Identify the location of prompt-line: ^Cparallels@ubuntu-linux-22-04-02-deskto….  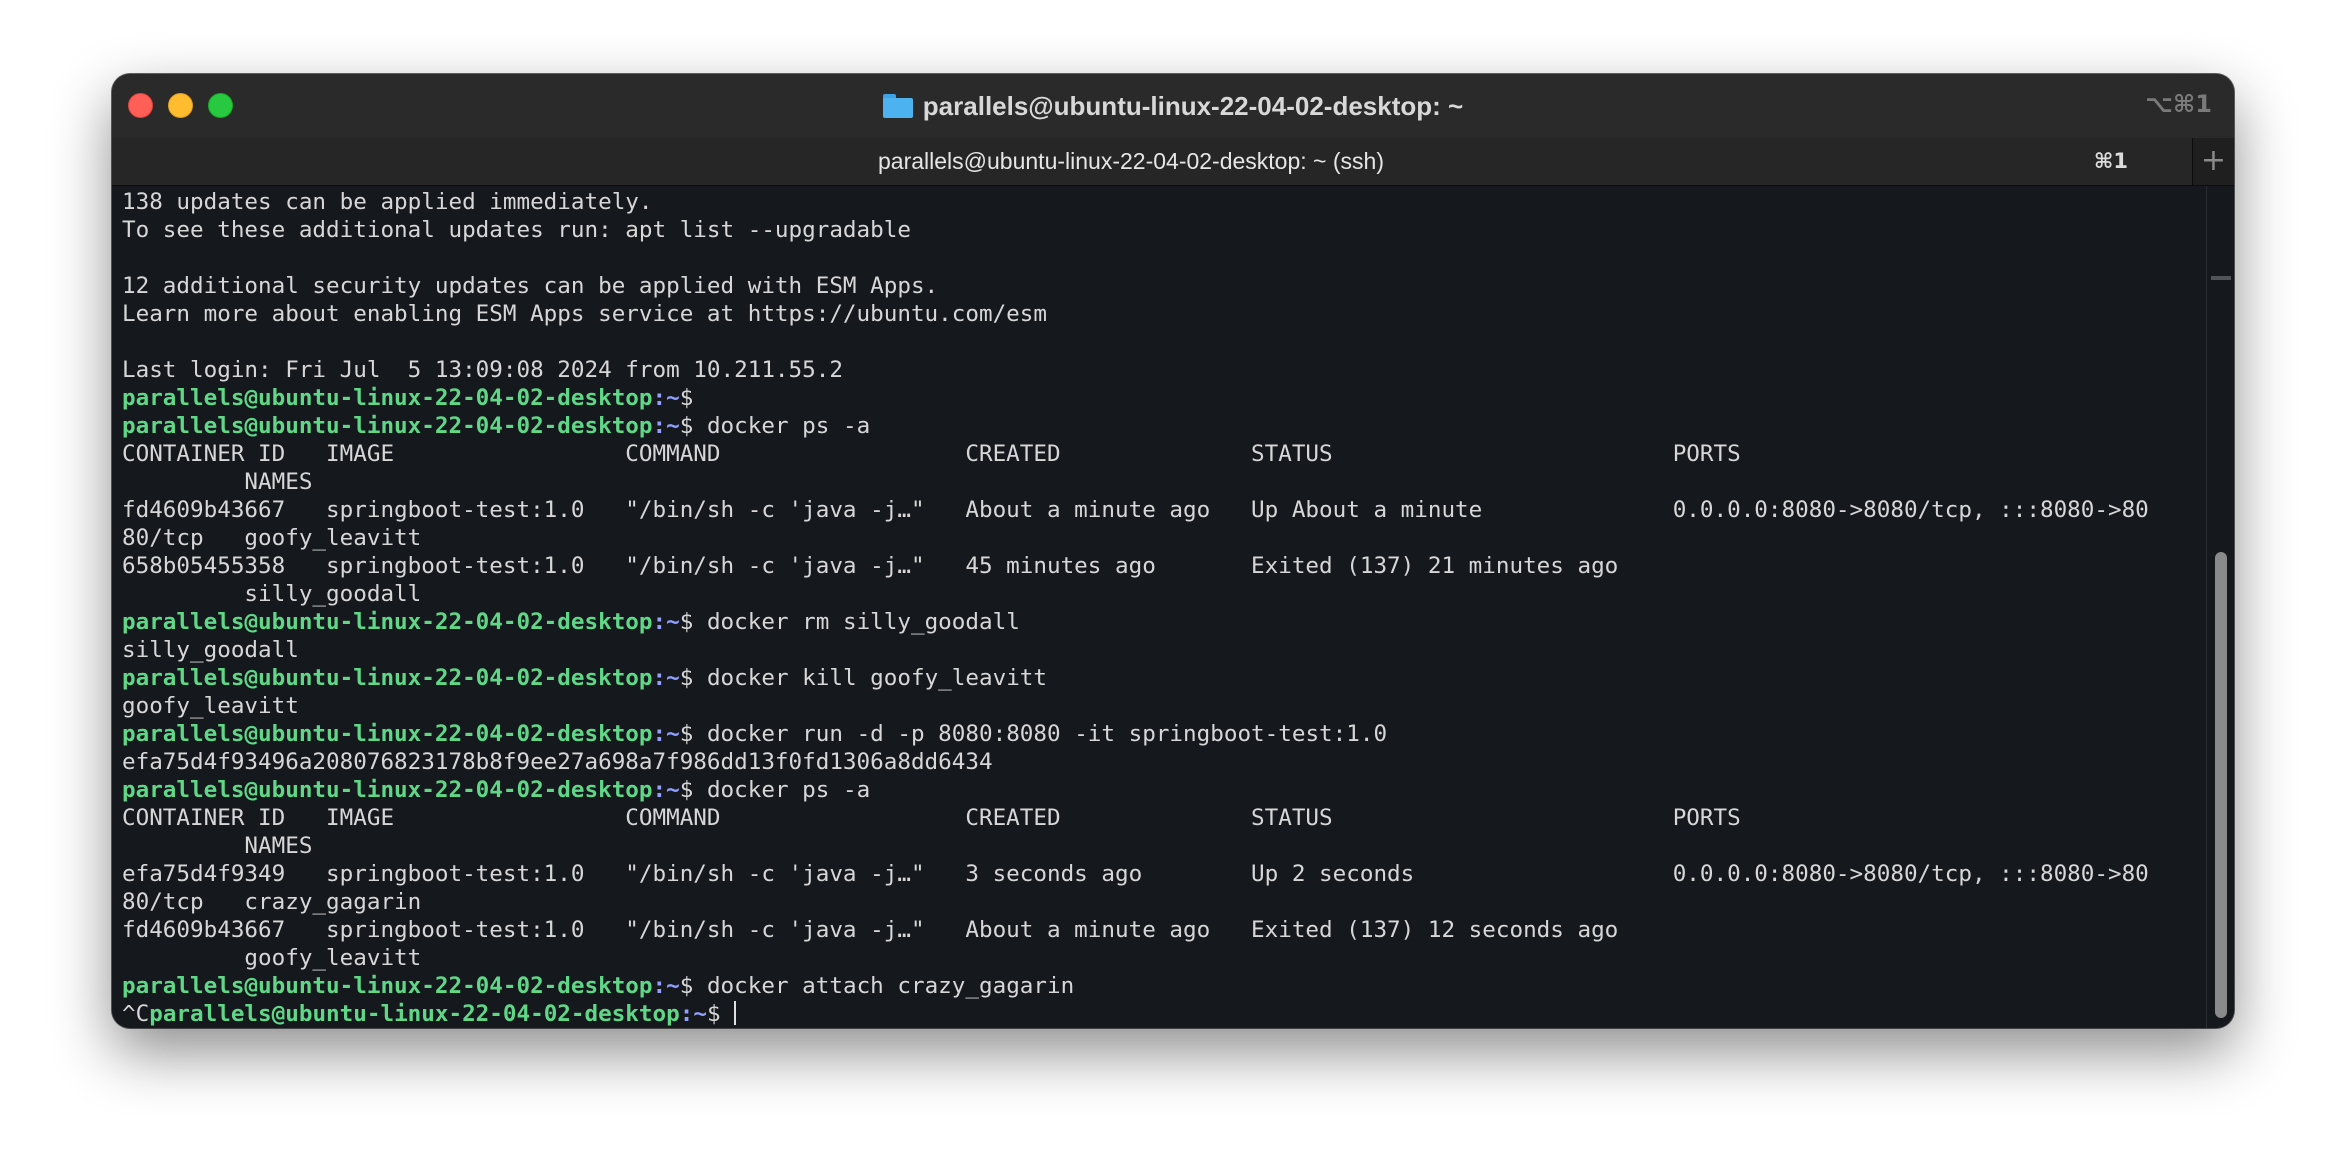
(1135, 1014).